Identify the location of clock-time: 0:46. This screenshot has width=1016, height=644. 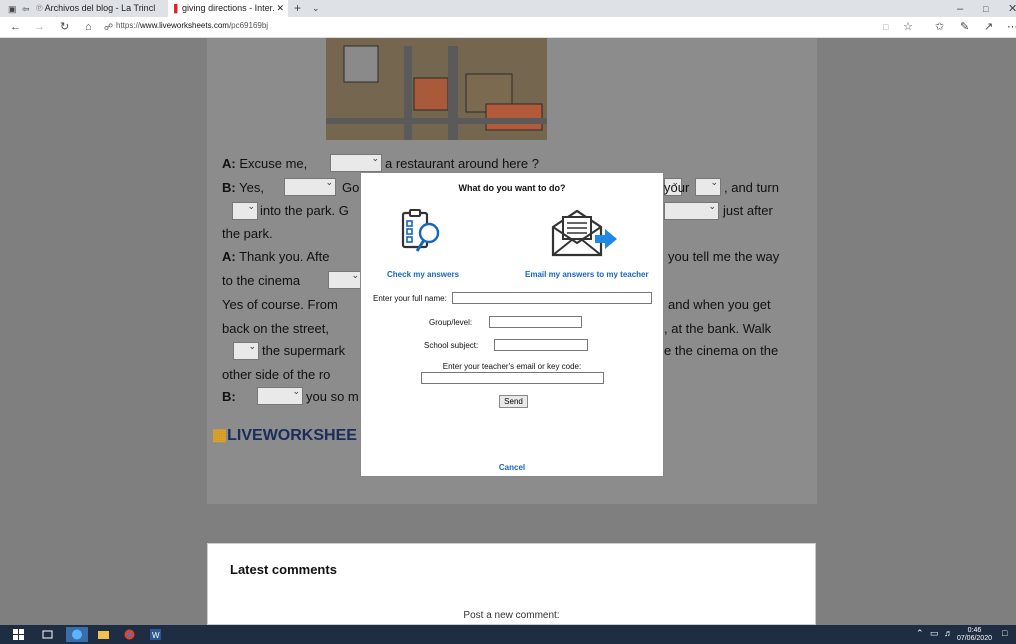
(974, 630).